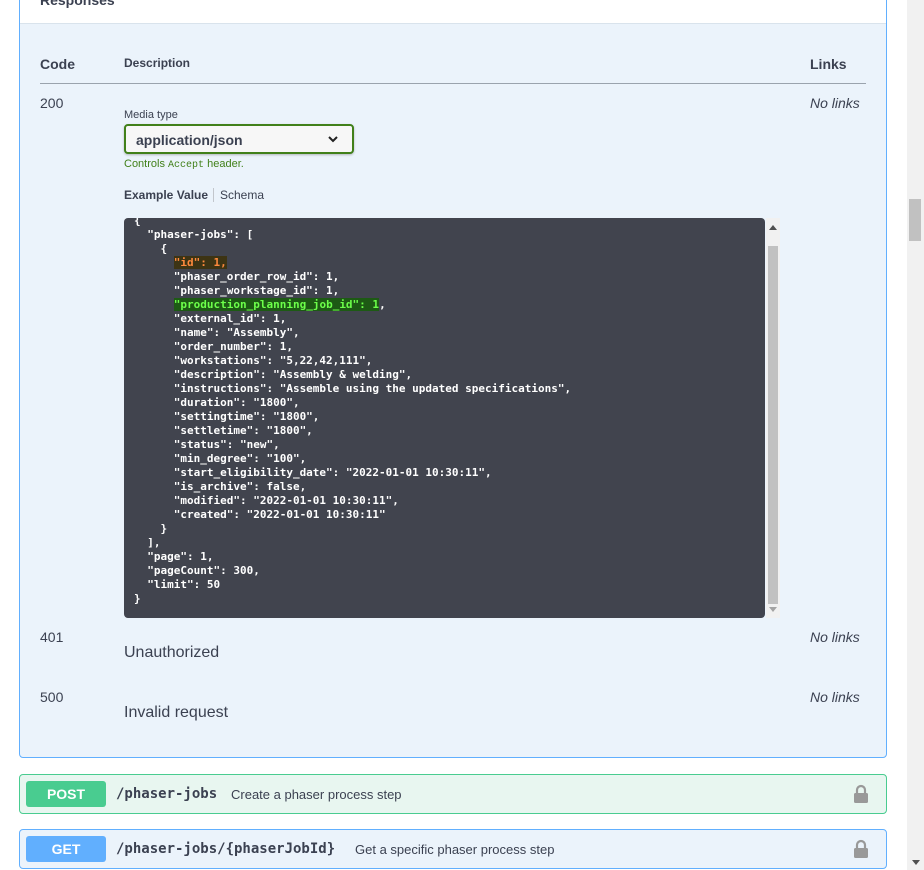 This screenshot has height=870, width=924. I want to click on response-code-200: 200, so click(52, 103).